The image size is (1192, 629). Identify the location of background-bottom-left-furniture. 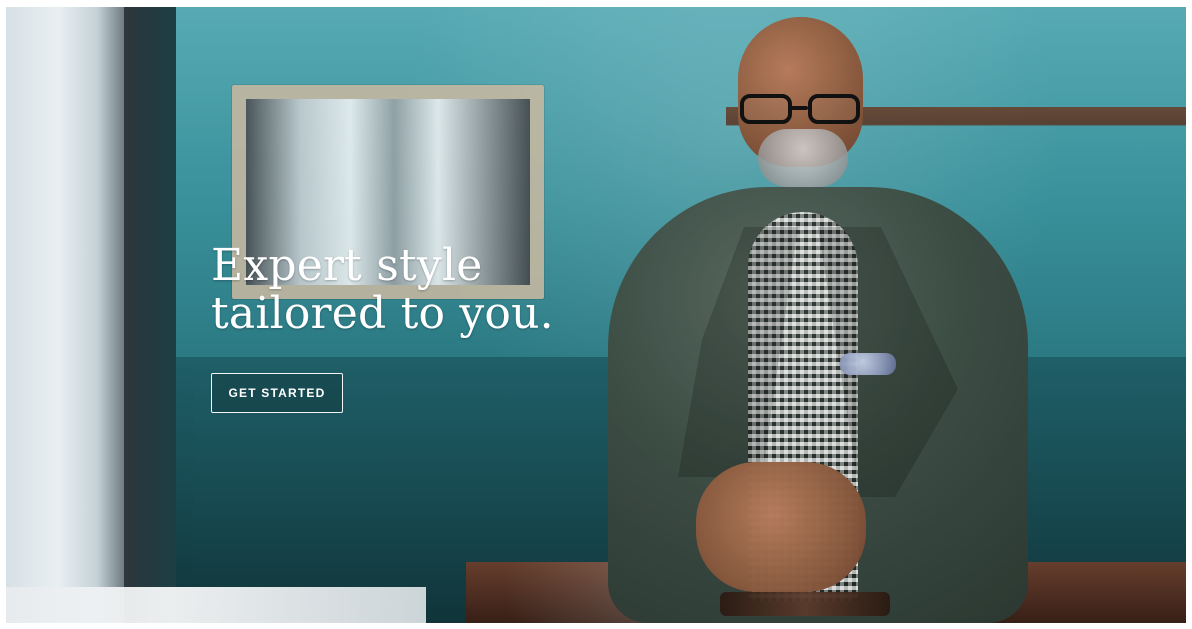
(216, 605).